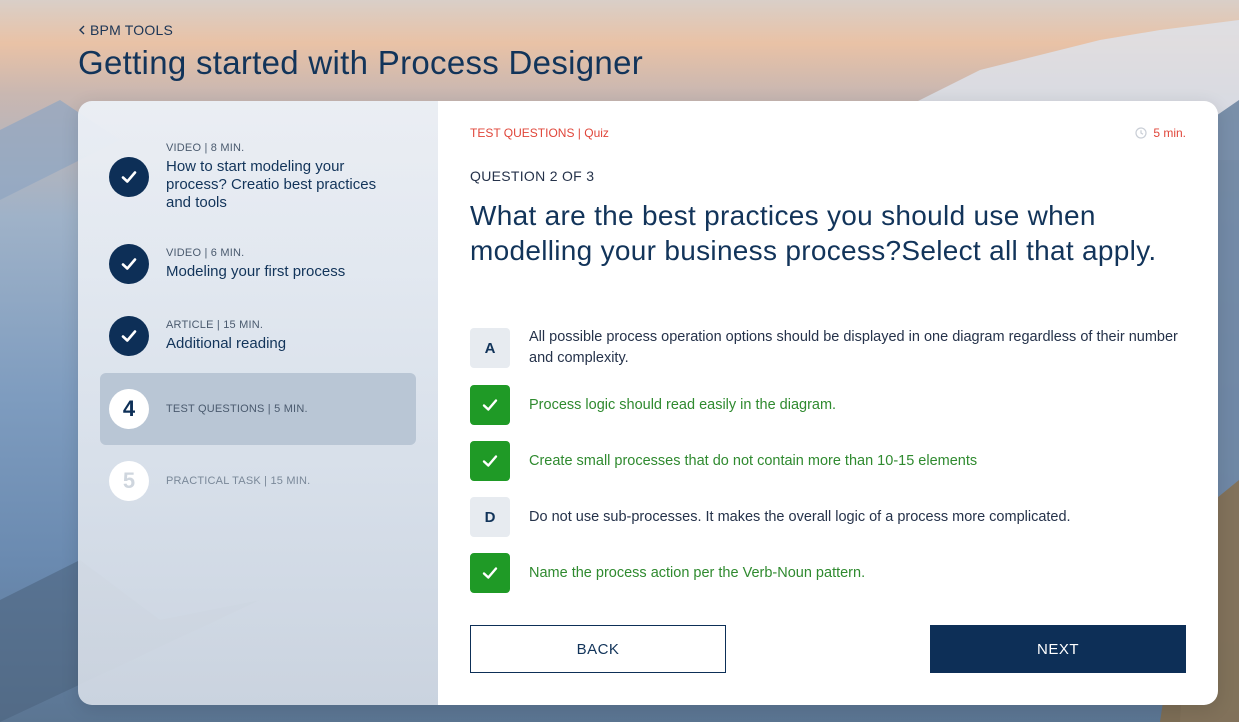 The height and width of the screenshot is (722, 1239). What do you see at coordinates (238, 481) in the screenshot?
I see `step-meta: PRACTICAL TASK | 15 MIN.` at bounding box center [238, 481].